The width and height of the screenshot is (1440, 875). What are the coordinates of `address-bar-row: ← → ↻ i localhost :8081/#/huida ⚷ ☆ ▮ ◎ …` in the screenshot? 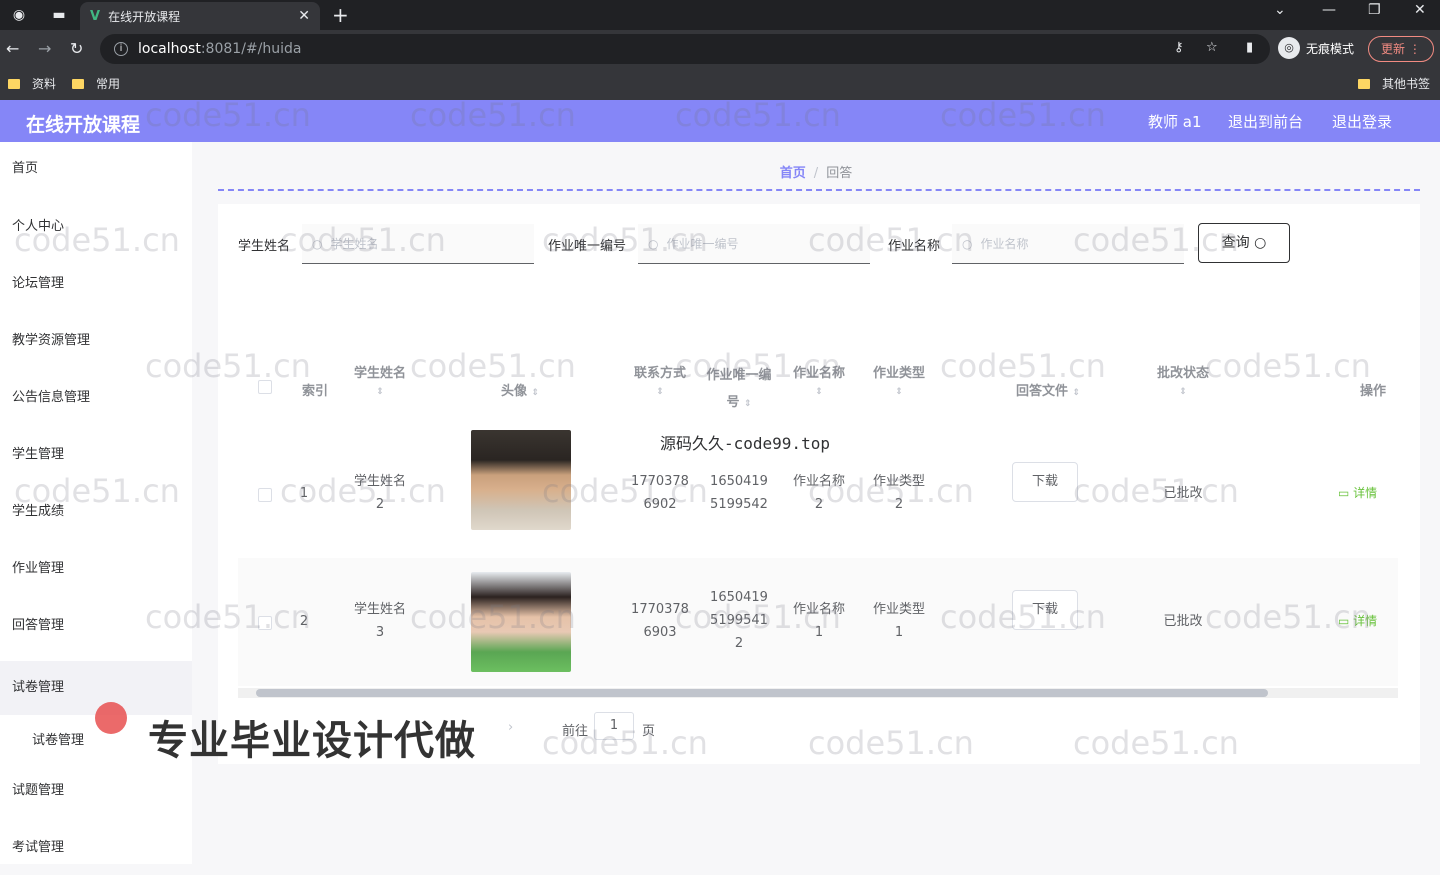 It's located at (720, 49).